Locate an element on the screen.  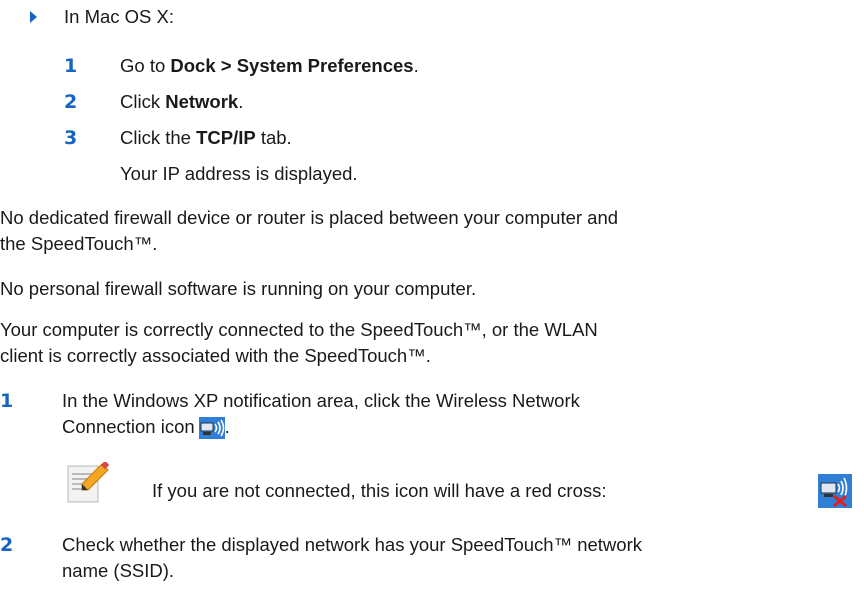
mac-step-2: Click Network. is located at coordinates (182, 101).